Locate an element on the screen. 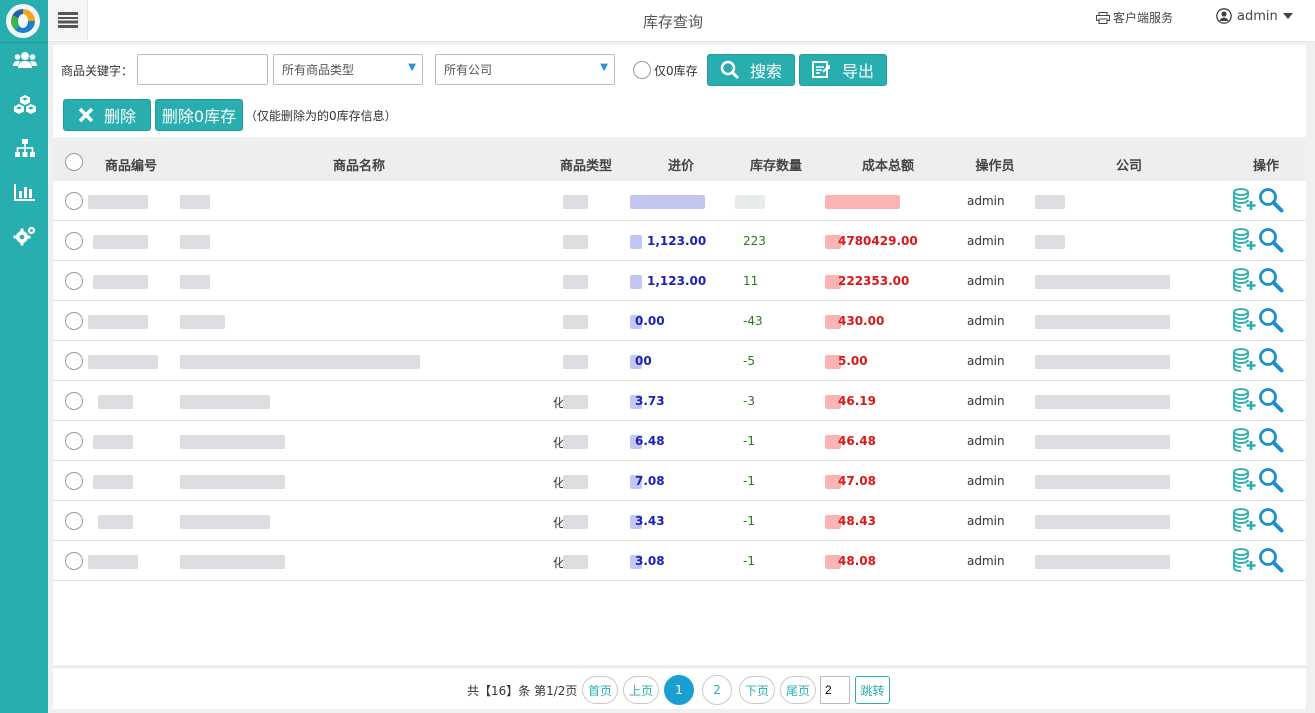  search-button: 搜索 is located at coordinates (751, 70).